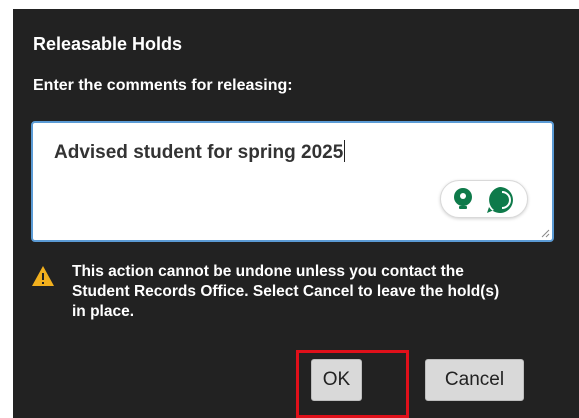 Image resolution: width=579 pixels, height=418 pixels. What do you see at coordinates (545, 233) in the screenshot?
I see `resize-grip-icon` at bounding box center [545, 233].